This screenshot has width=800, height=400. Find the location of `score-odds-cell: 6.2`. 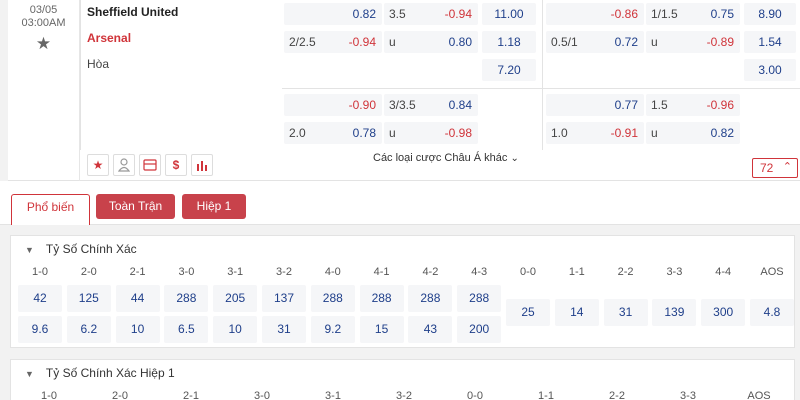

score-odds-cell: 6.2 is located at coordinates (88, 329).